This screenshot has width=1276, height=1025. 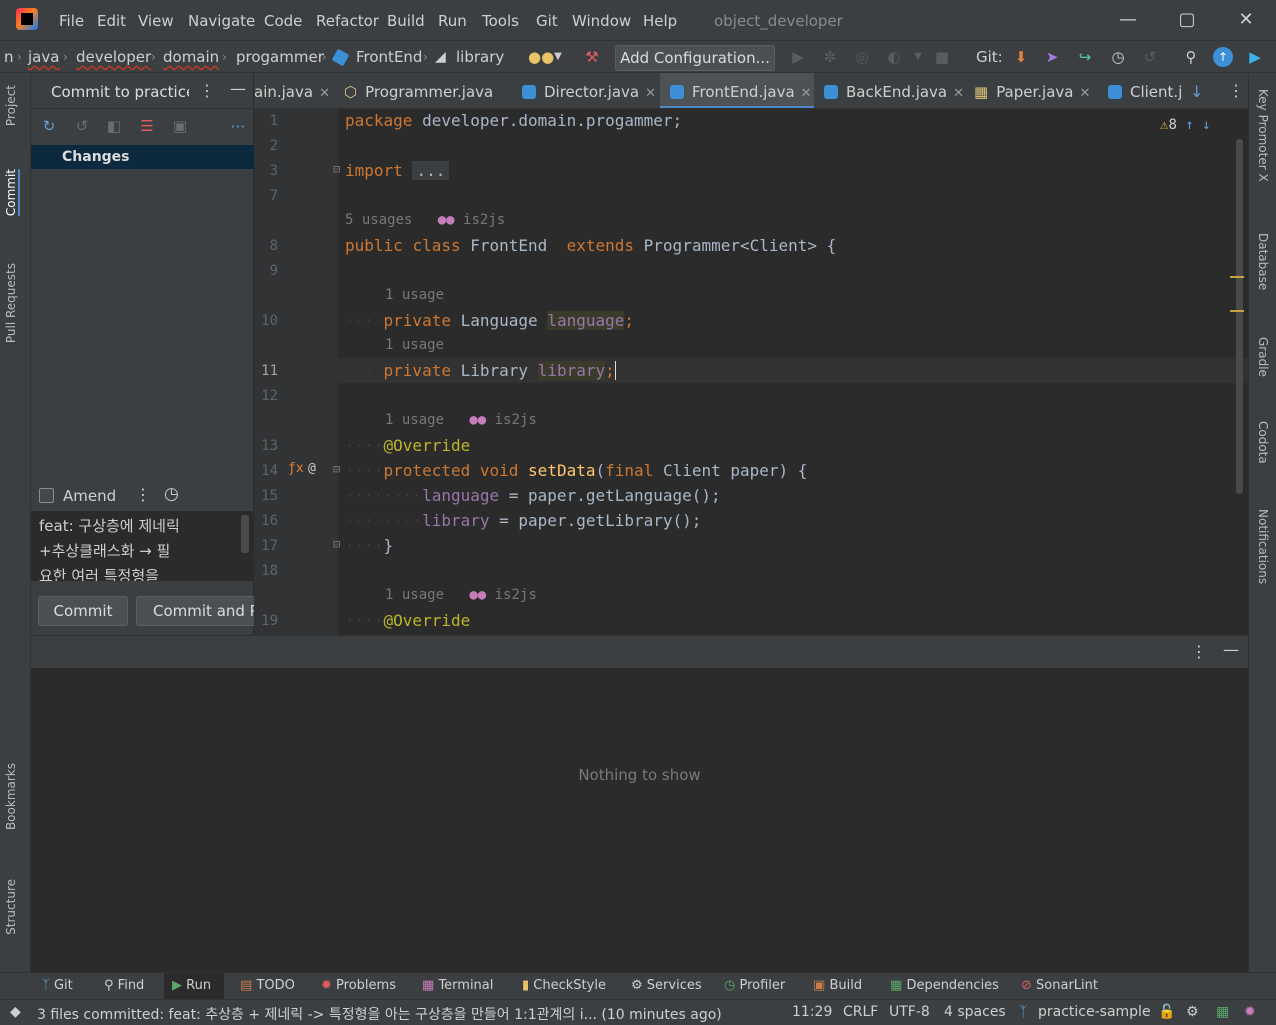 I want to click on clock-icon: ◷, so click(x=171, y=494).